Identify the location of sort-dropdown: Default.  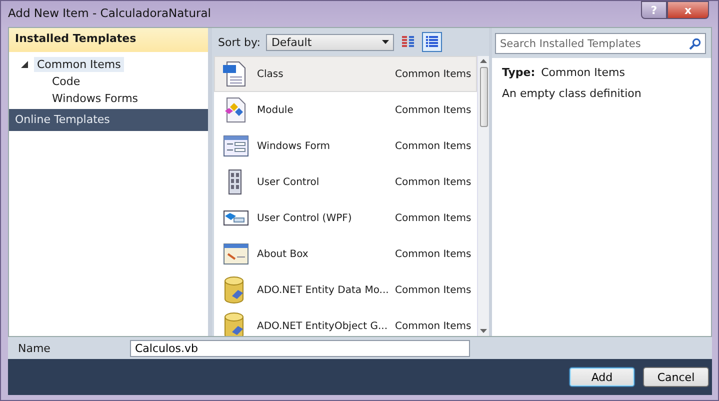
(330, 42).